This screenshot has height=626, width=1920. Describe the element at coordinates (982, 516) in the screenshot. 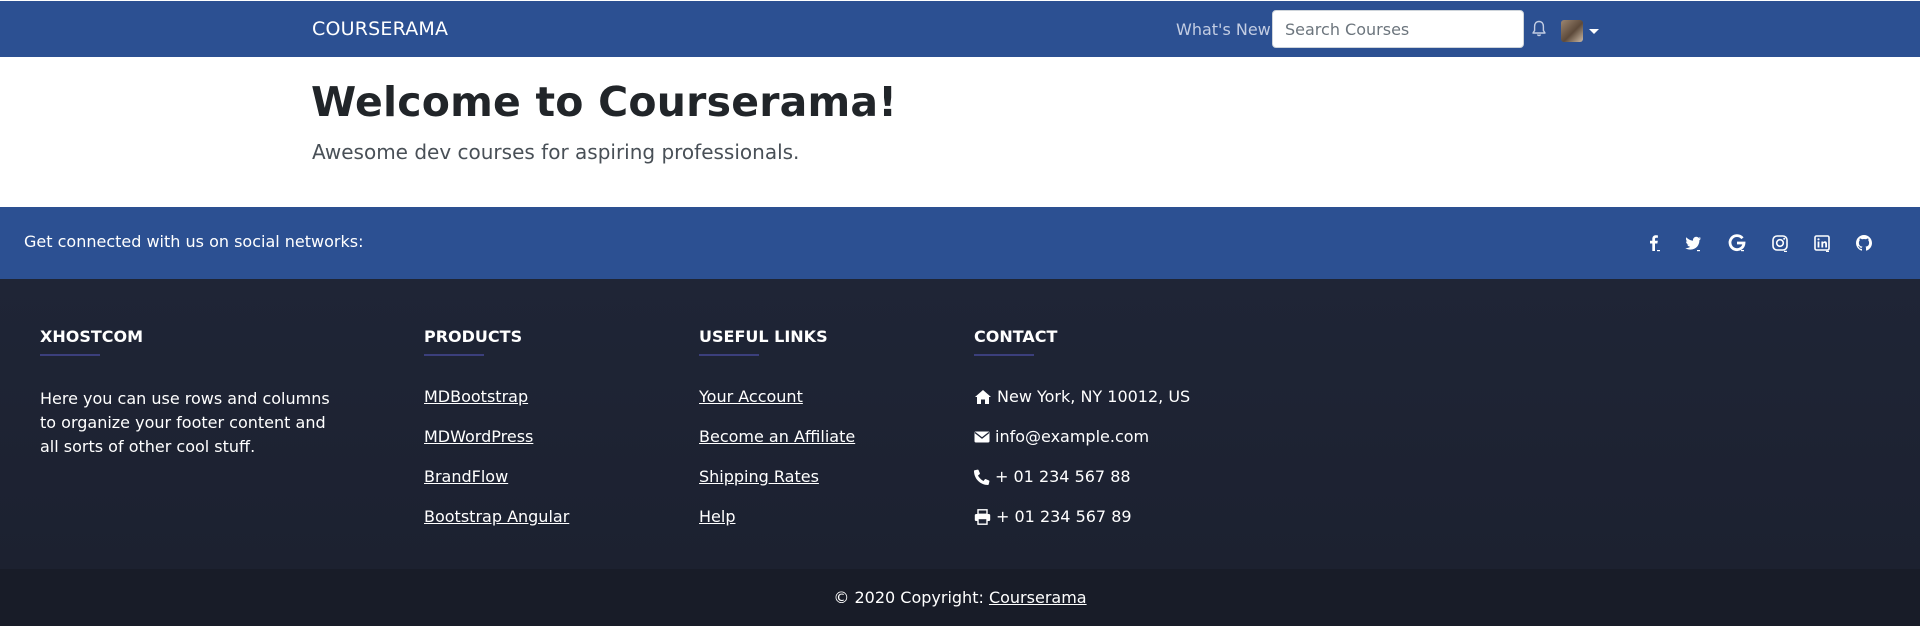

I see `print-icon` at that location.